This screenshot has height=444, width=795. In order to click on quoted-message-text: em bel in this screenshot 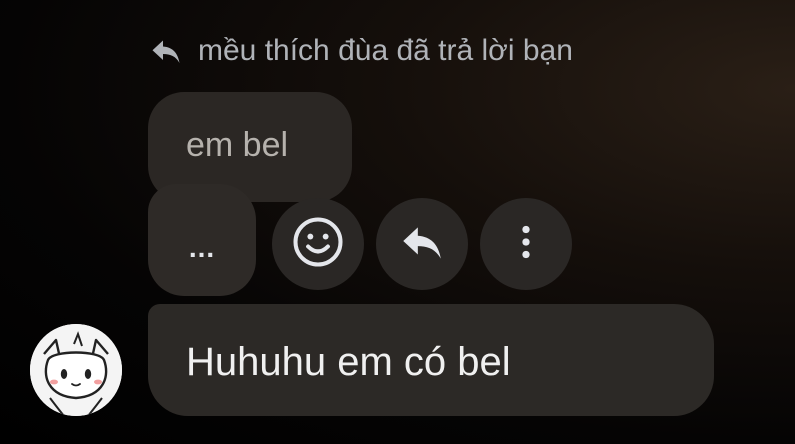, I will do `click(237, 145)`.